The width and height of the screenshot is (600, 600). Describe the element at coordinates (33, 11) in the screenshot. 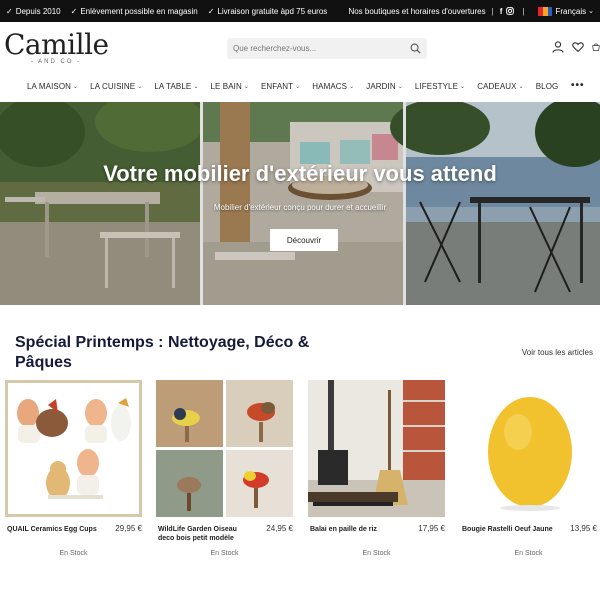

I see `feature-since: ✓ Depuis 2010` at that location.